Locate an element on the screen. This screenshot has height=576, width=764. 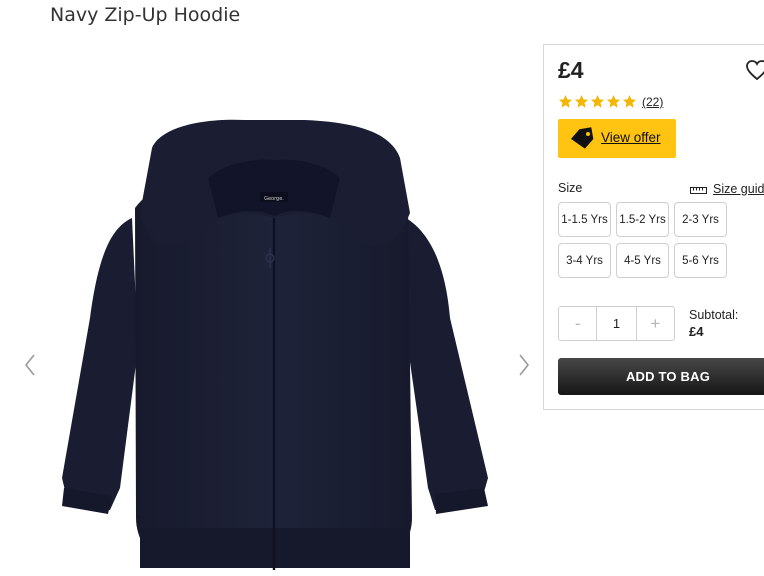
price-tag-icon is located at coordinates (582, 138).